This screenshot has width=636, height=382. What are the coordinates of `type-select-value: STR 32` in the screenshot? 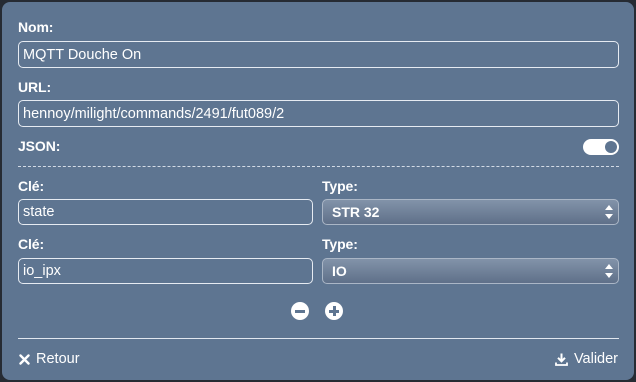 It's located at (356, 212).